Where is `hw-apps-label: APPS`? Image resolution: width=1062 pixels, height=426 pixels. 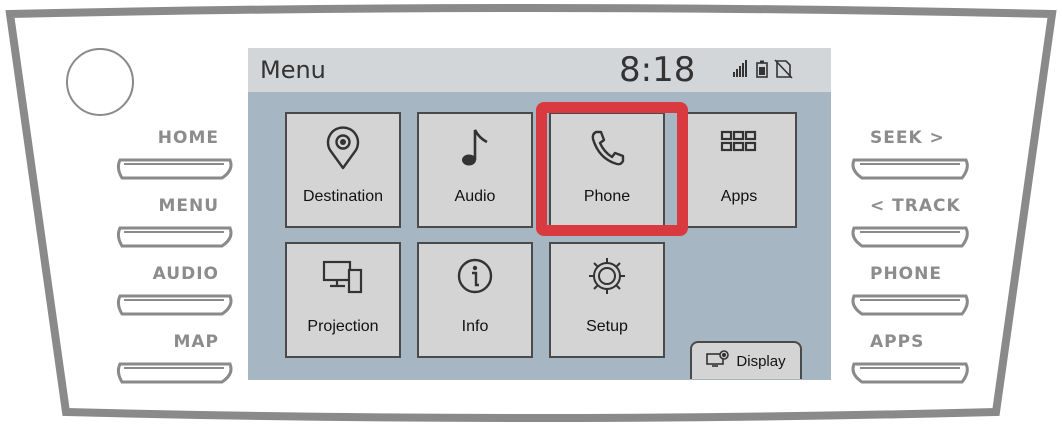
hw-apps-label: APPS is located at coordinates (897, 342).